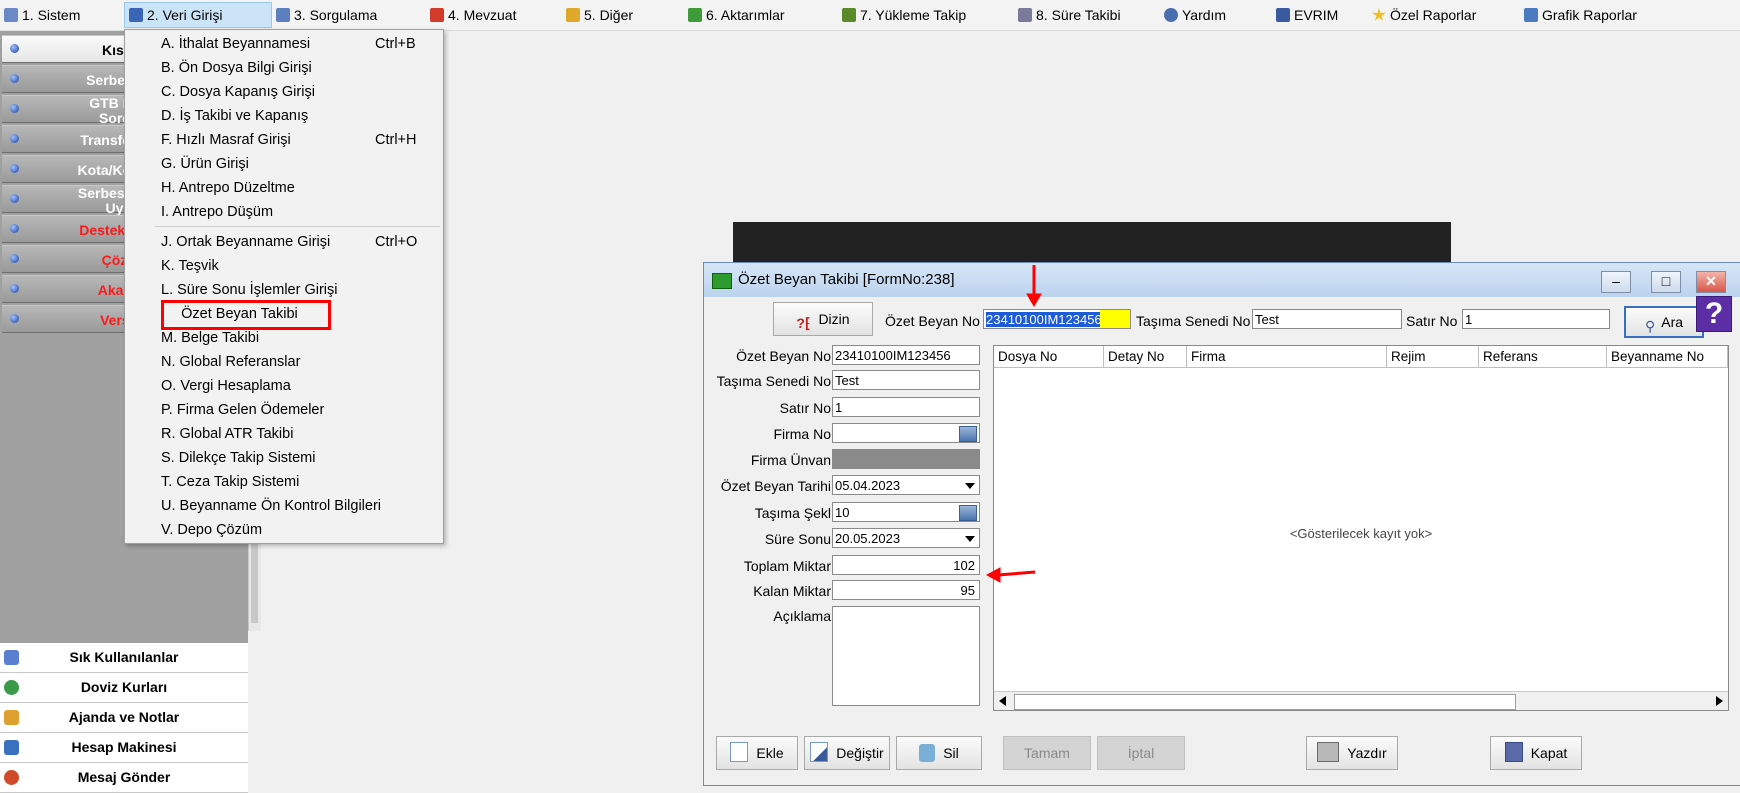 The width and height of the screenshot is (1740, 793). Describe the element at coordinates (1010, 575) in the screenshot. I see `left-arrow-annotation` at that location.